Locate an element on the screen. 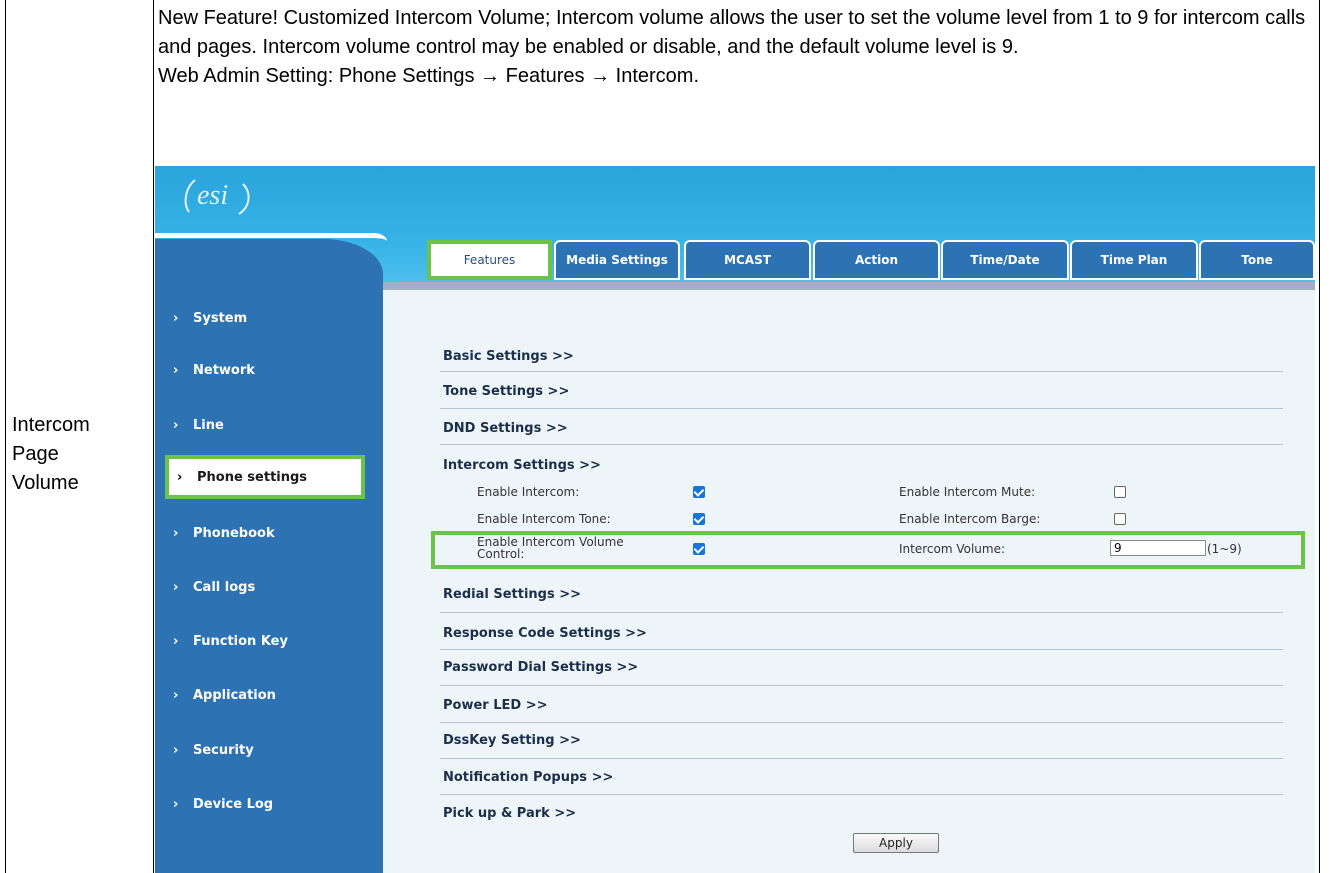  tab-time-date: Time/Date is located at coordinates (1005, 260).